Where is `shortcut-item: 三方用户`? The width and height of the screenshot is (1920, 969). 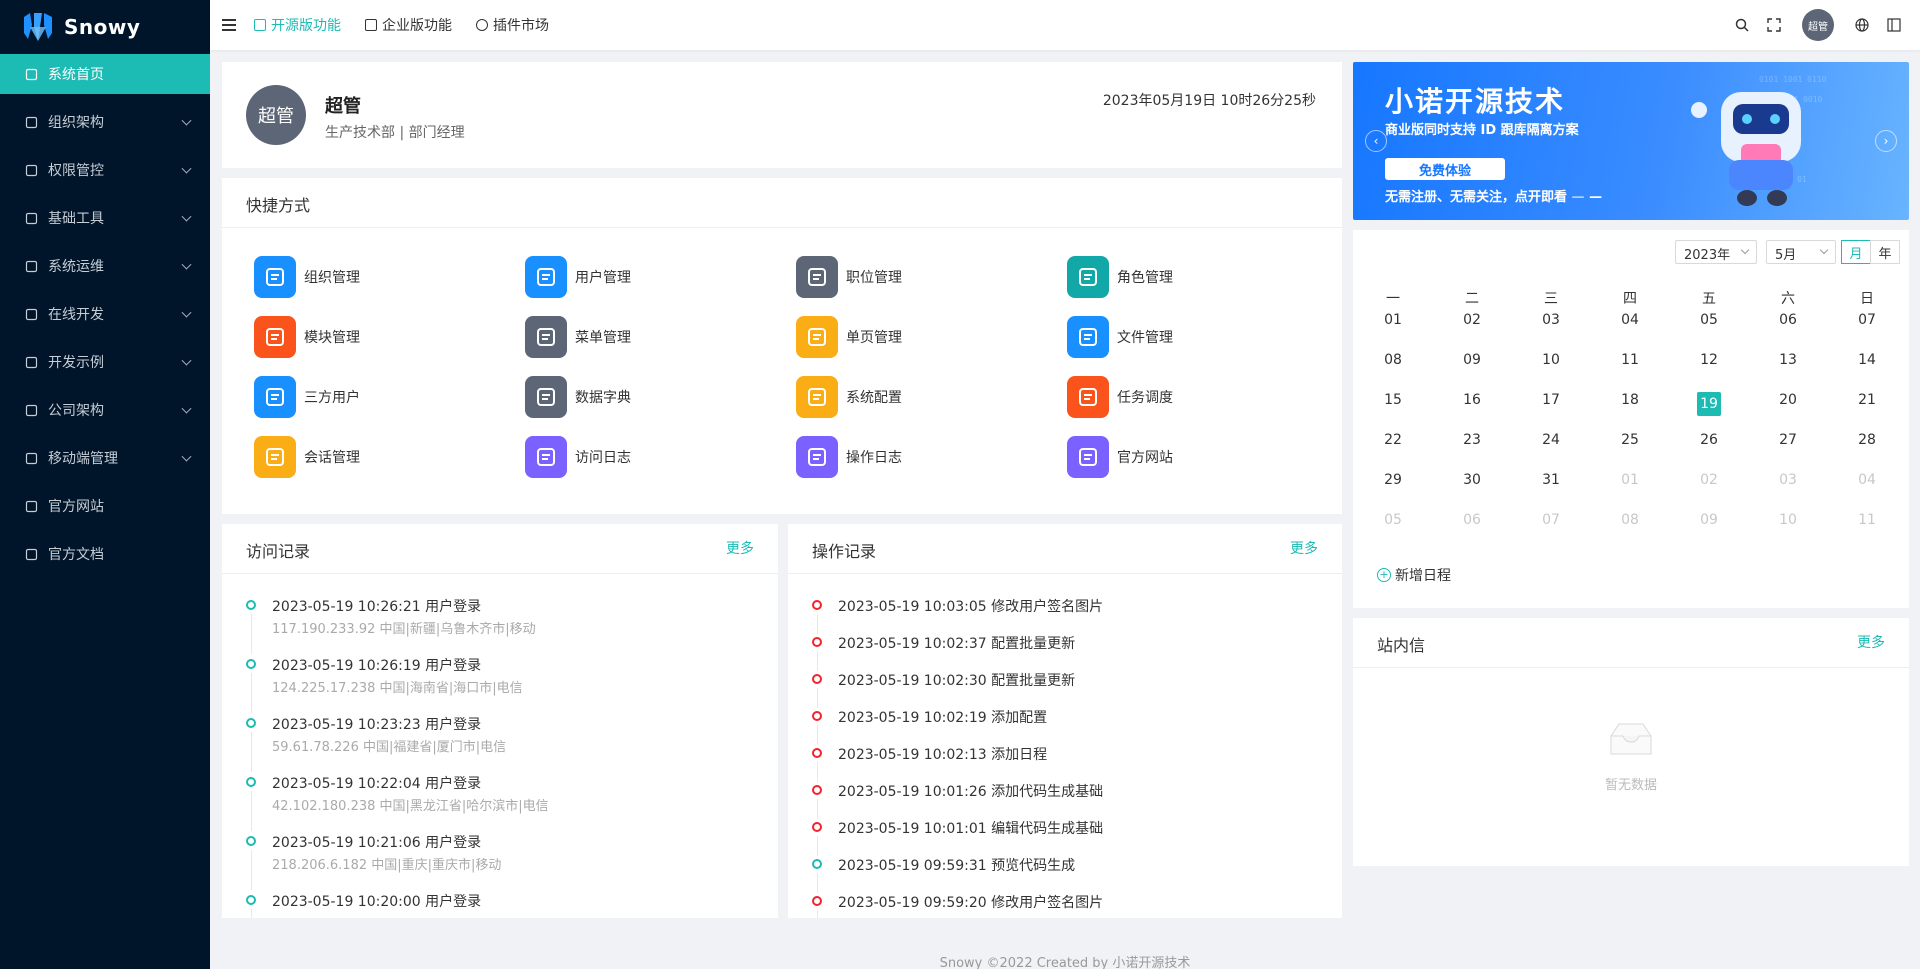
shortcut-item: 三方用户 is located at coordinates (379, 397).